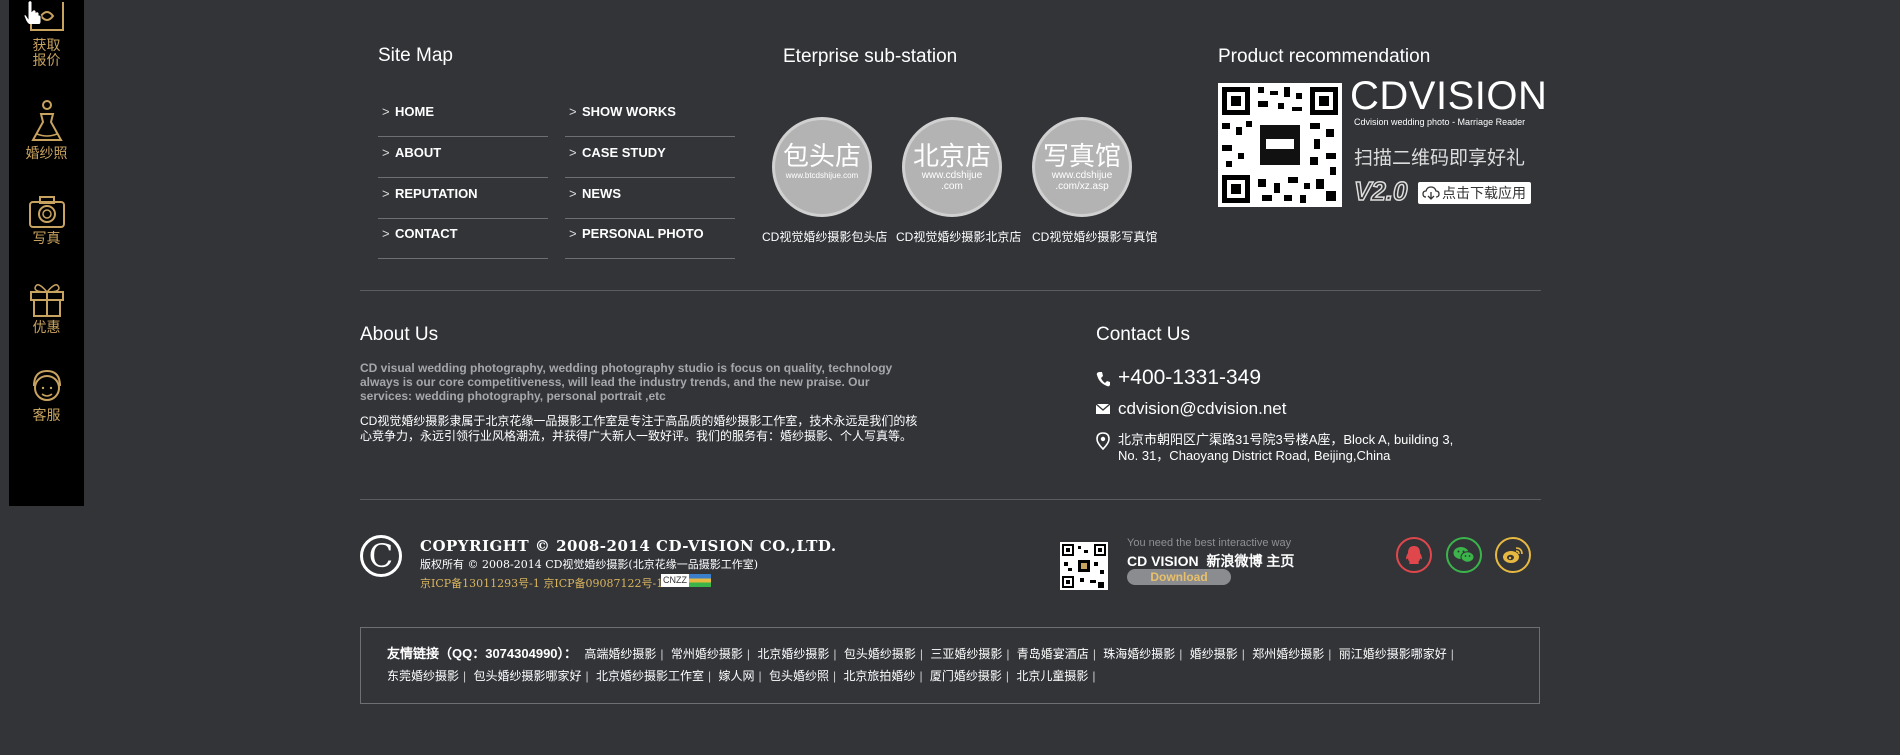 This screenshot has height=755, width=1900. I want to click on station-url: www.cdshijue .com, so click(952, 181).